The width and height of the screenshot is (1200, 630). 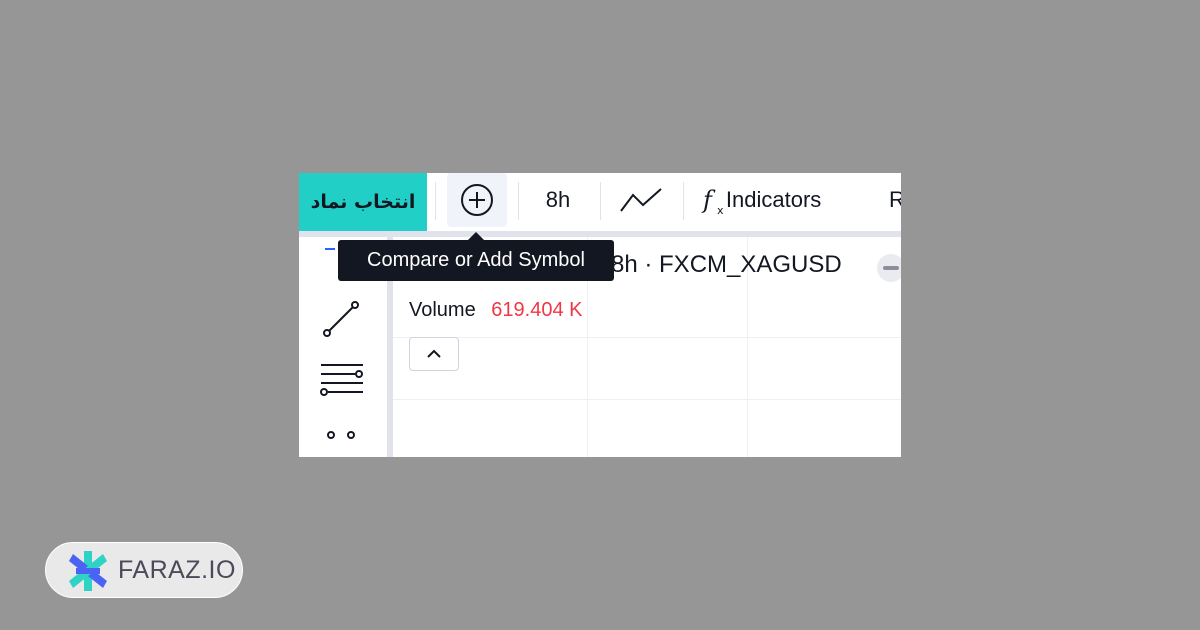 What do you see at coordinates (726, 264) in the screenshot?
I see `chart-legend-title: 8h · FXCM_XAGUSD` at bounding box center [726, 264].